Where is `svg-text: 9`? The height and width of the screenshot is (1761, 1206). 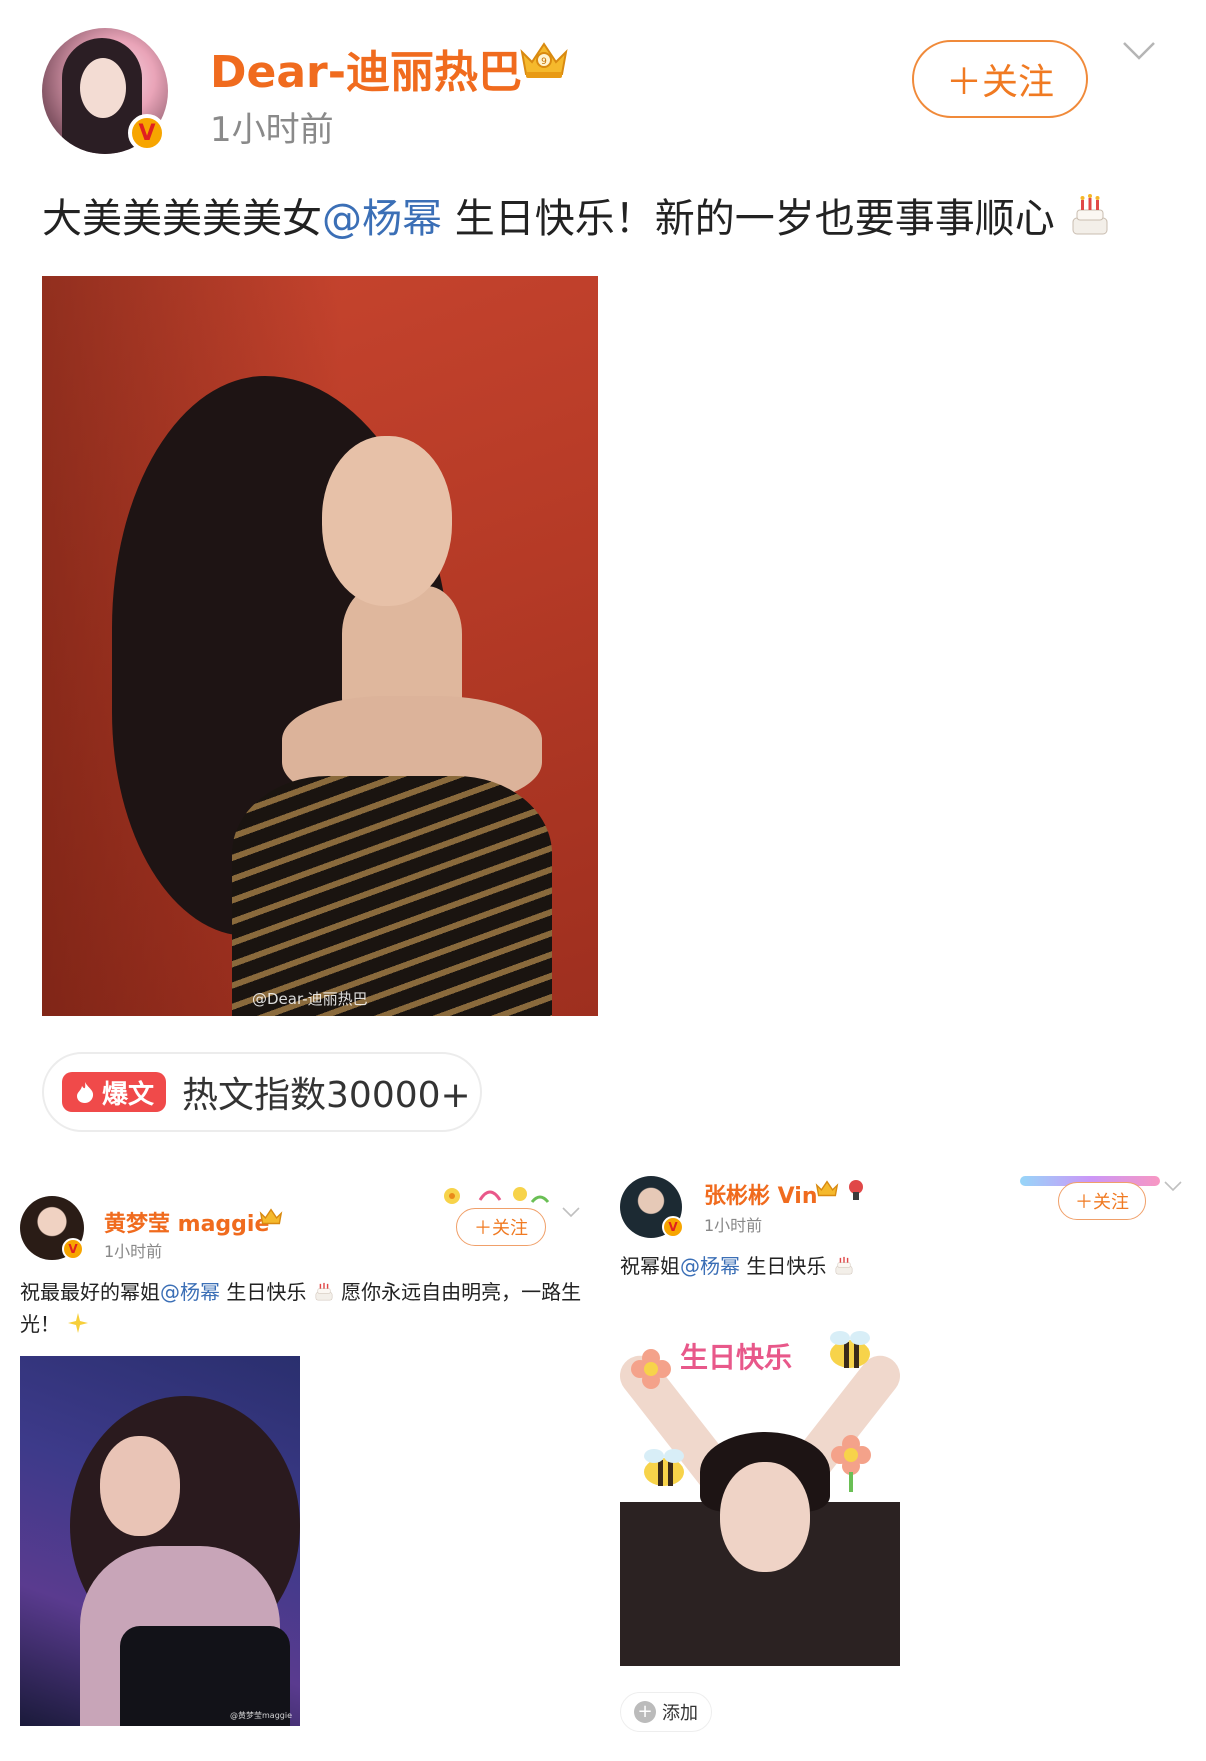 svg-text: 9 is located at coordinates (544, 62).